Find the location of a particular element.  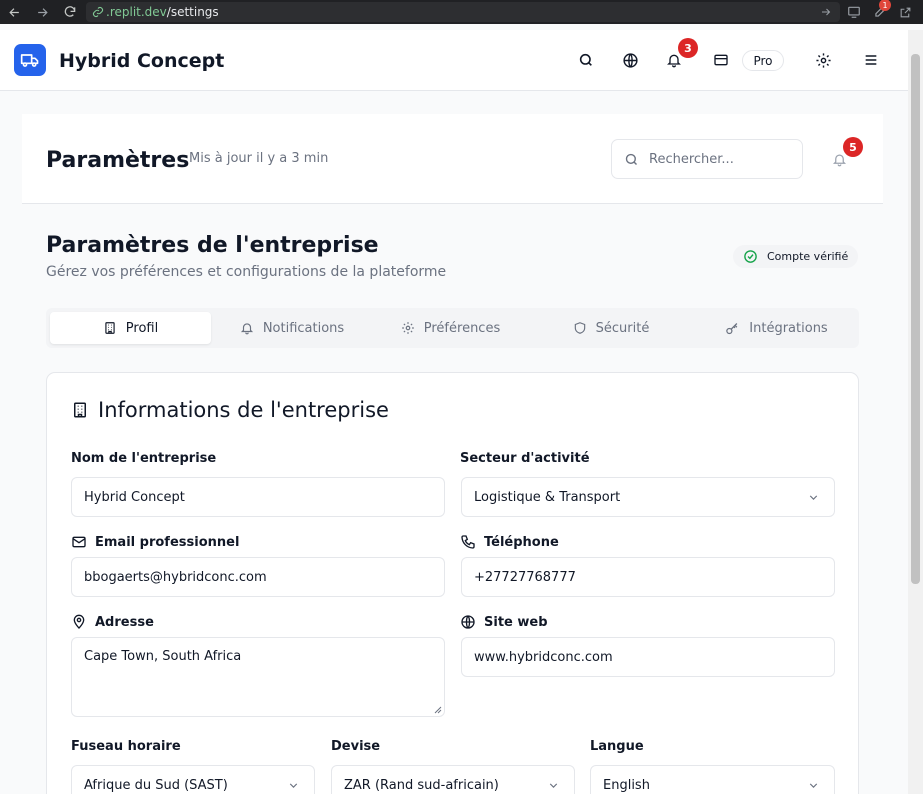

gear-icon is located at coordinates (407, 328).